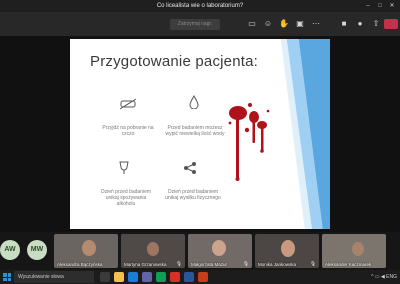 The width and height of the screenshot is (400, 284). I want to click on network-icon, so click(190, 168).